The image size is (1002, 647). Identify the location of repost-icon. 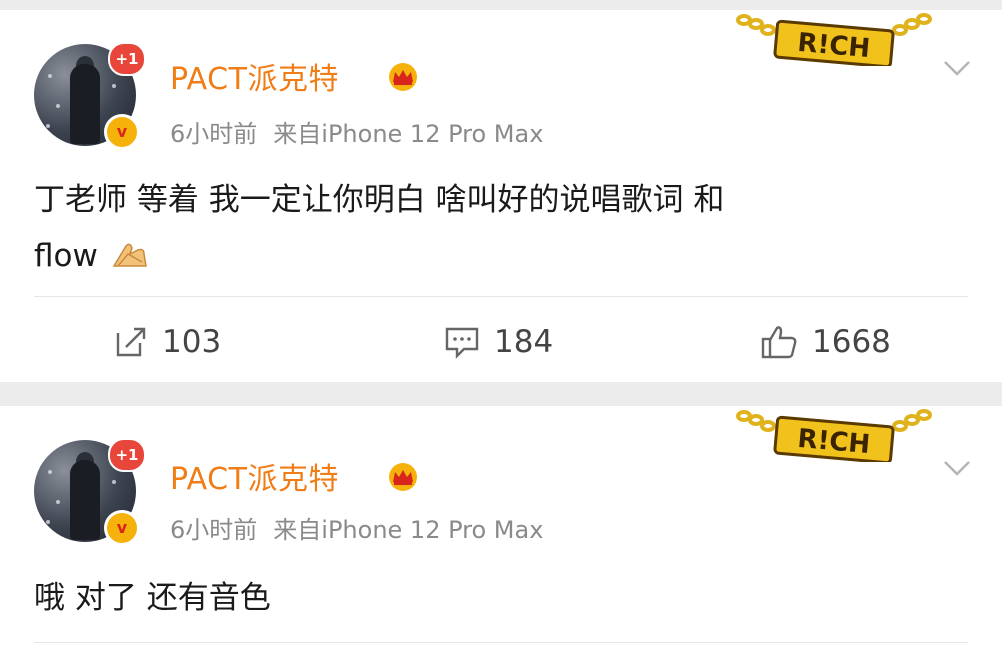
(131, 342).